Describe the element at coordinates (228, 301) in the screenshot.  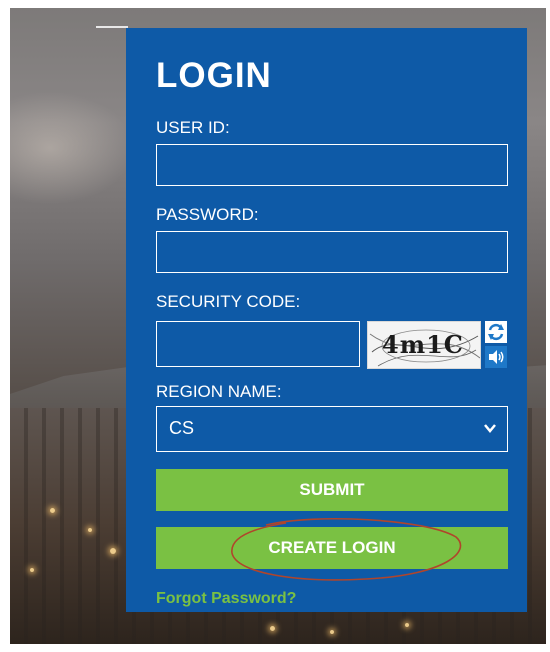
I see `security-code-label: SECURITY CODE:` at that location.